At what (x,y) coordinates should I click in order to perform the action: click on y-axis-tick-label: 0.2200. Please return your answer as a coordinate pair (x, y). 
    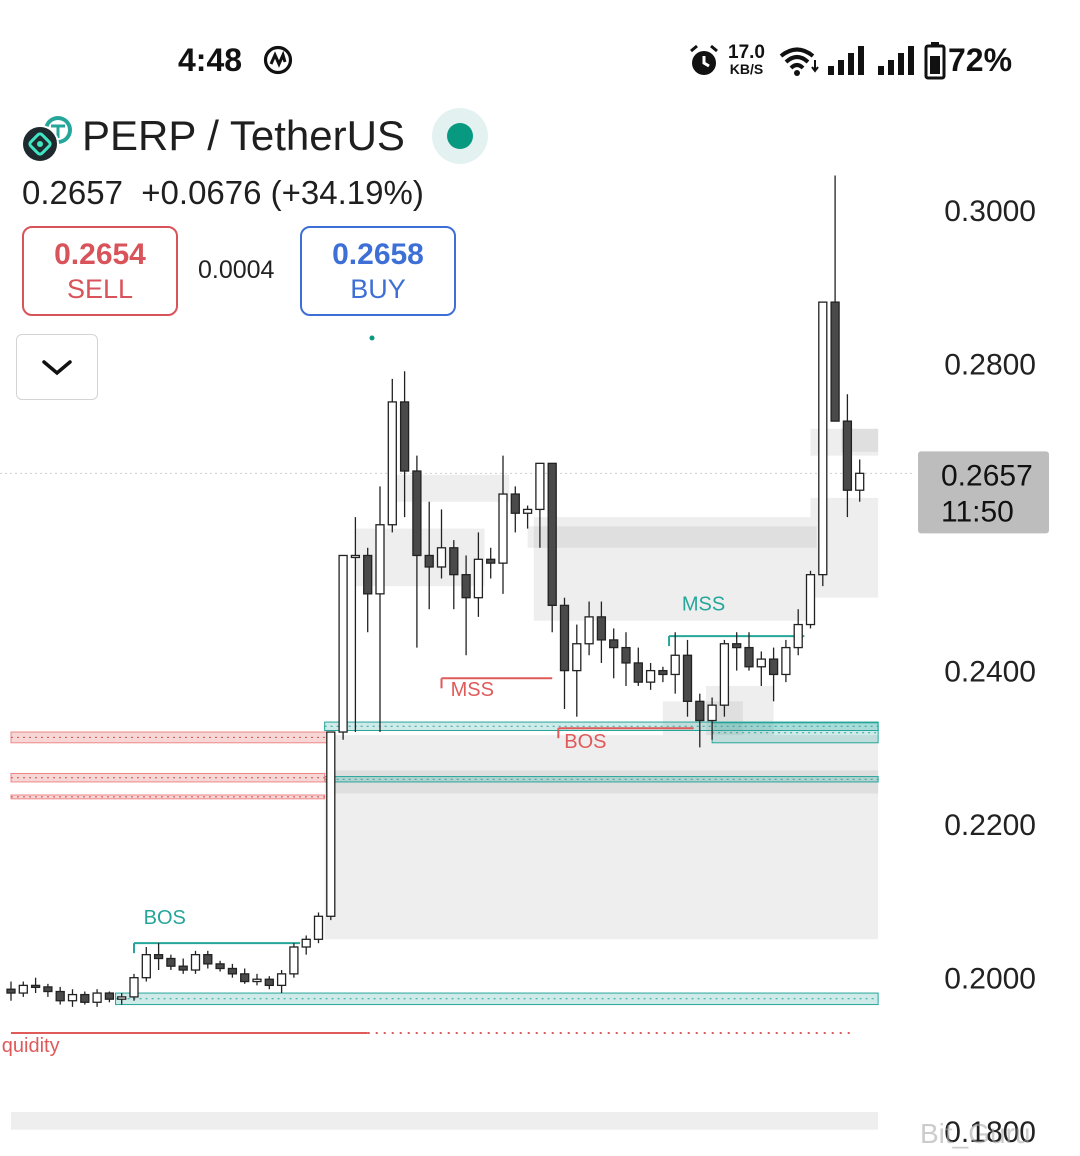
    Looking at the image, I should click on (990, 825).